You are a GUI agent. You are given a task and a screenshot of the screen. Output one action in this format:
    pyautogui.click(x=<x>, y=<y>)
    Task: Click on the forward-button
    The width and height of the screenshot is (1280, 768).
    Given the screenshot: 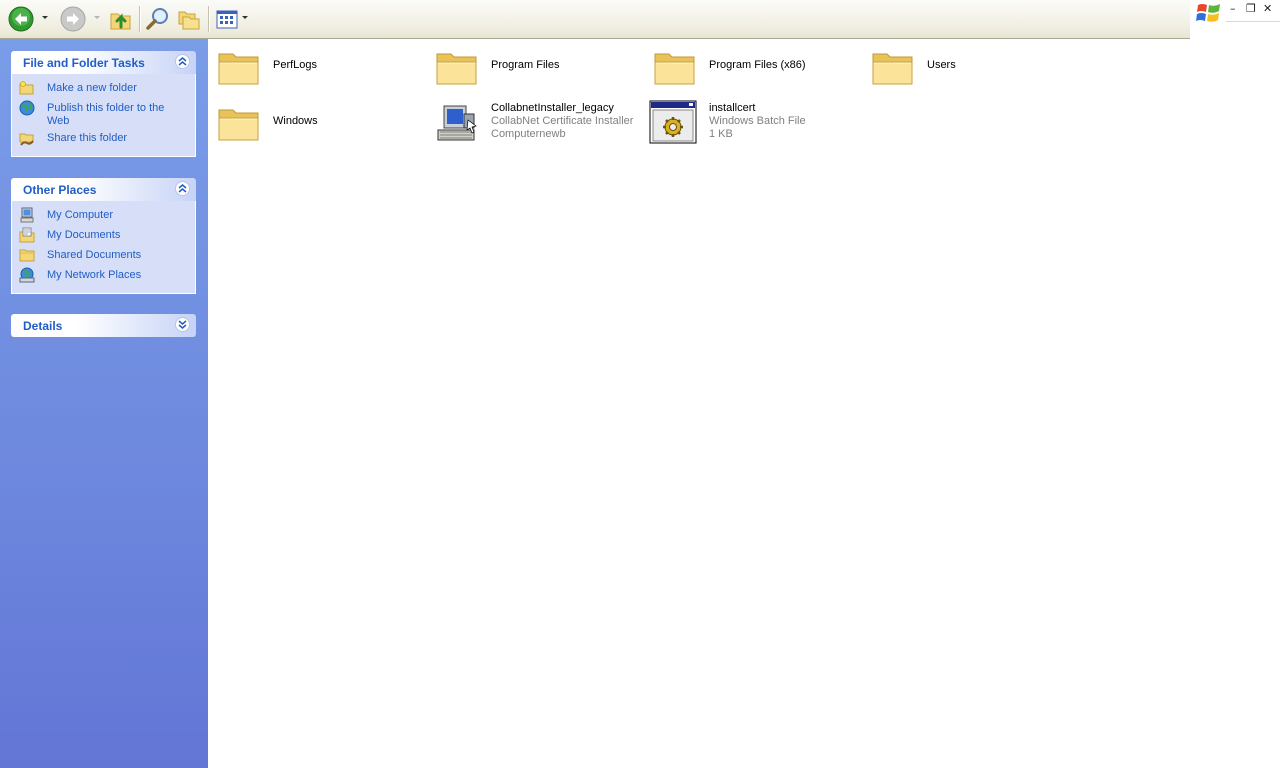 What is the action you would take?
    pyautogui.click(x=73, y=19)
    